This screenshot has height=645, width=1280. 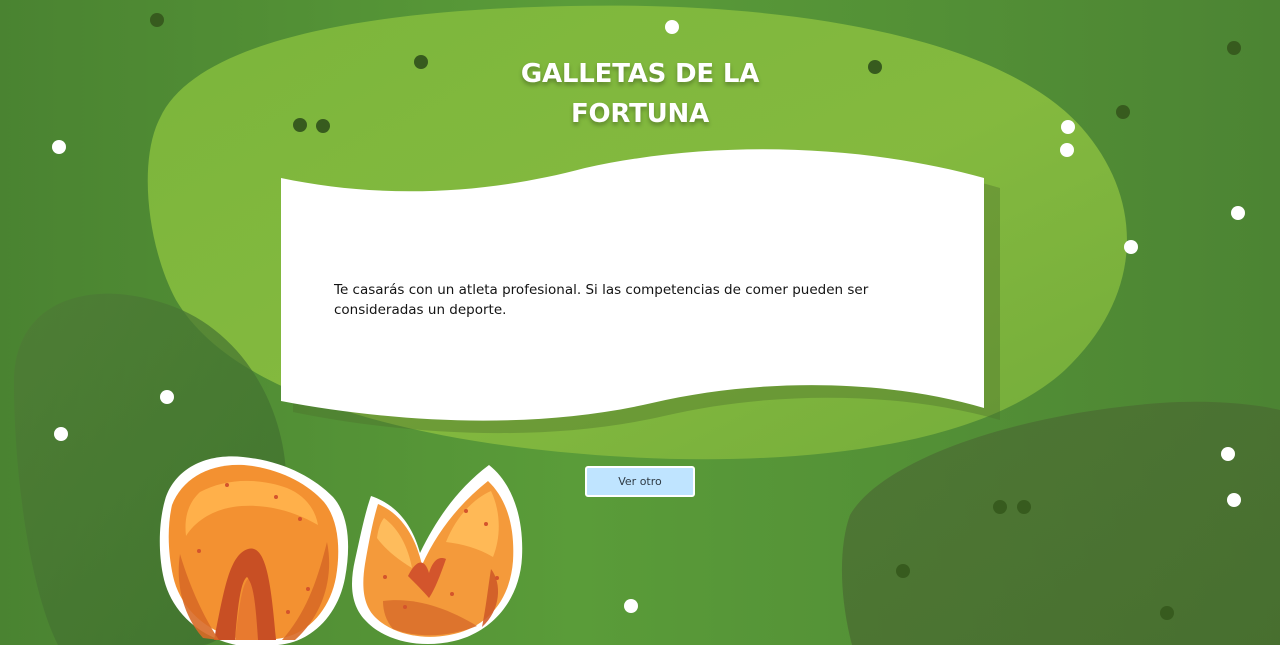 What do you see at coordinates (640, 481) in the screenshot?
I see `next-fortune-button: Ver otro` at bounding box center [640, 481].